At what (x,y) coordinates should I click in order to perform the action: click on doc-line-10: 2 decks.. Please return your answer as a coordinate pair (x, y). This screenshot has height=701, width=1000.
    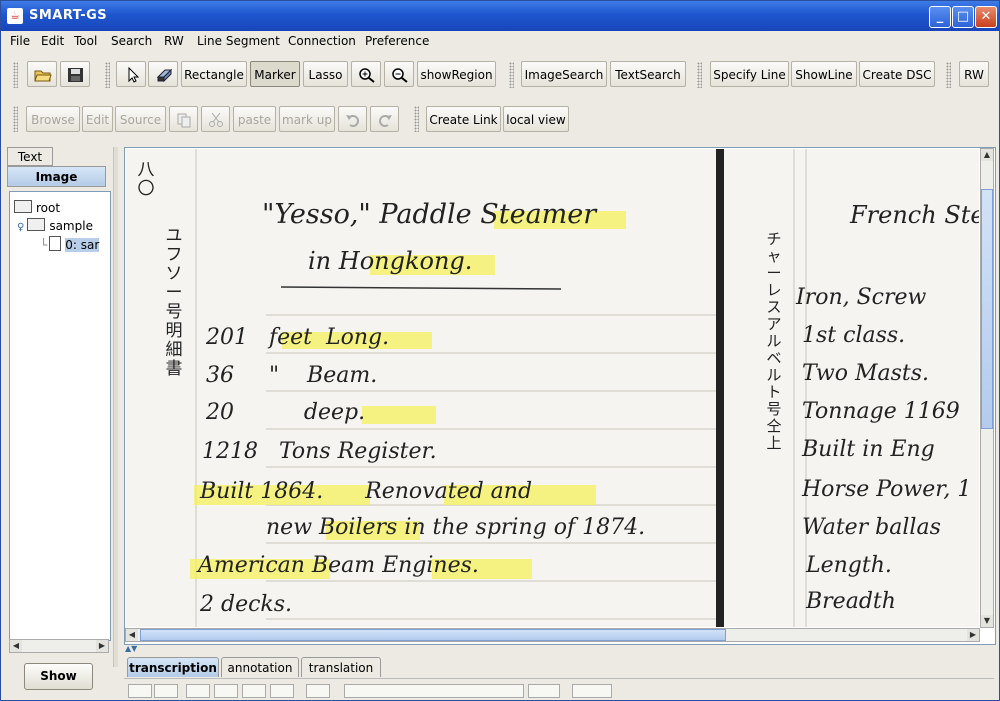
    Looking at the image, I should click on (246, 604).